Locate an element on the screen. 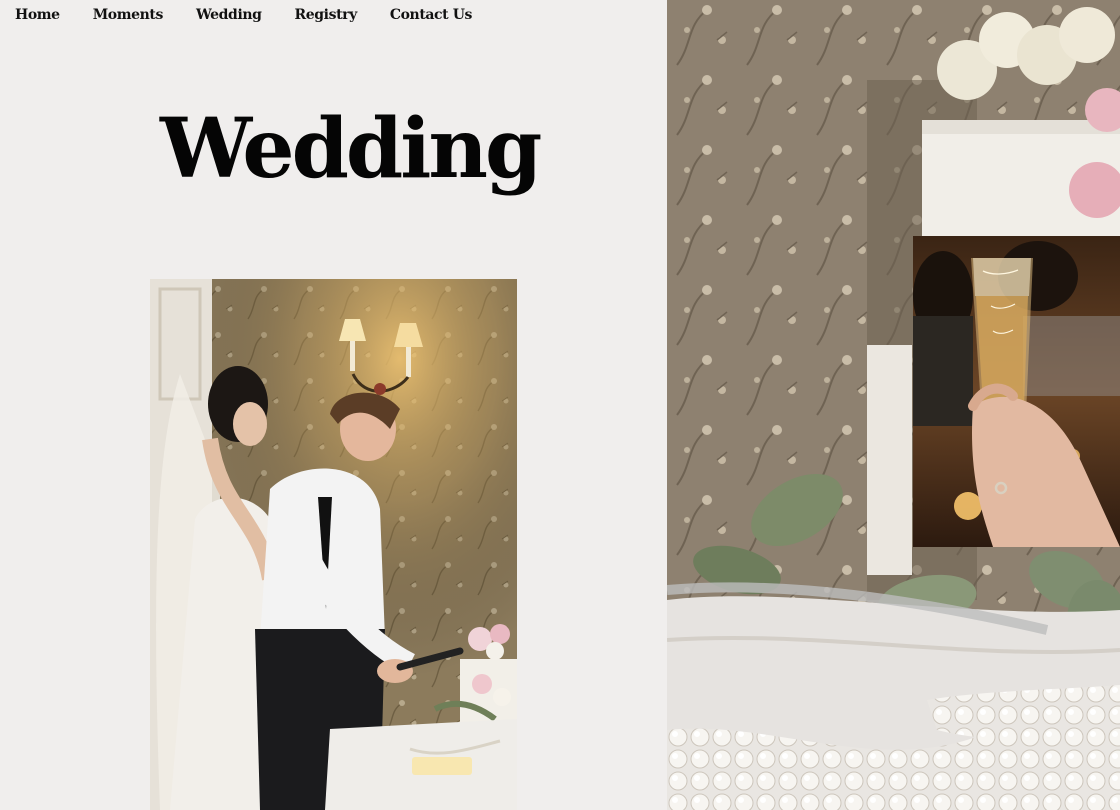 The width and height of the screenshot is (1120, 810). champagne-glass-photo is located at coordinates (1016, 391).